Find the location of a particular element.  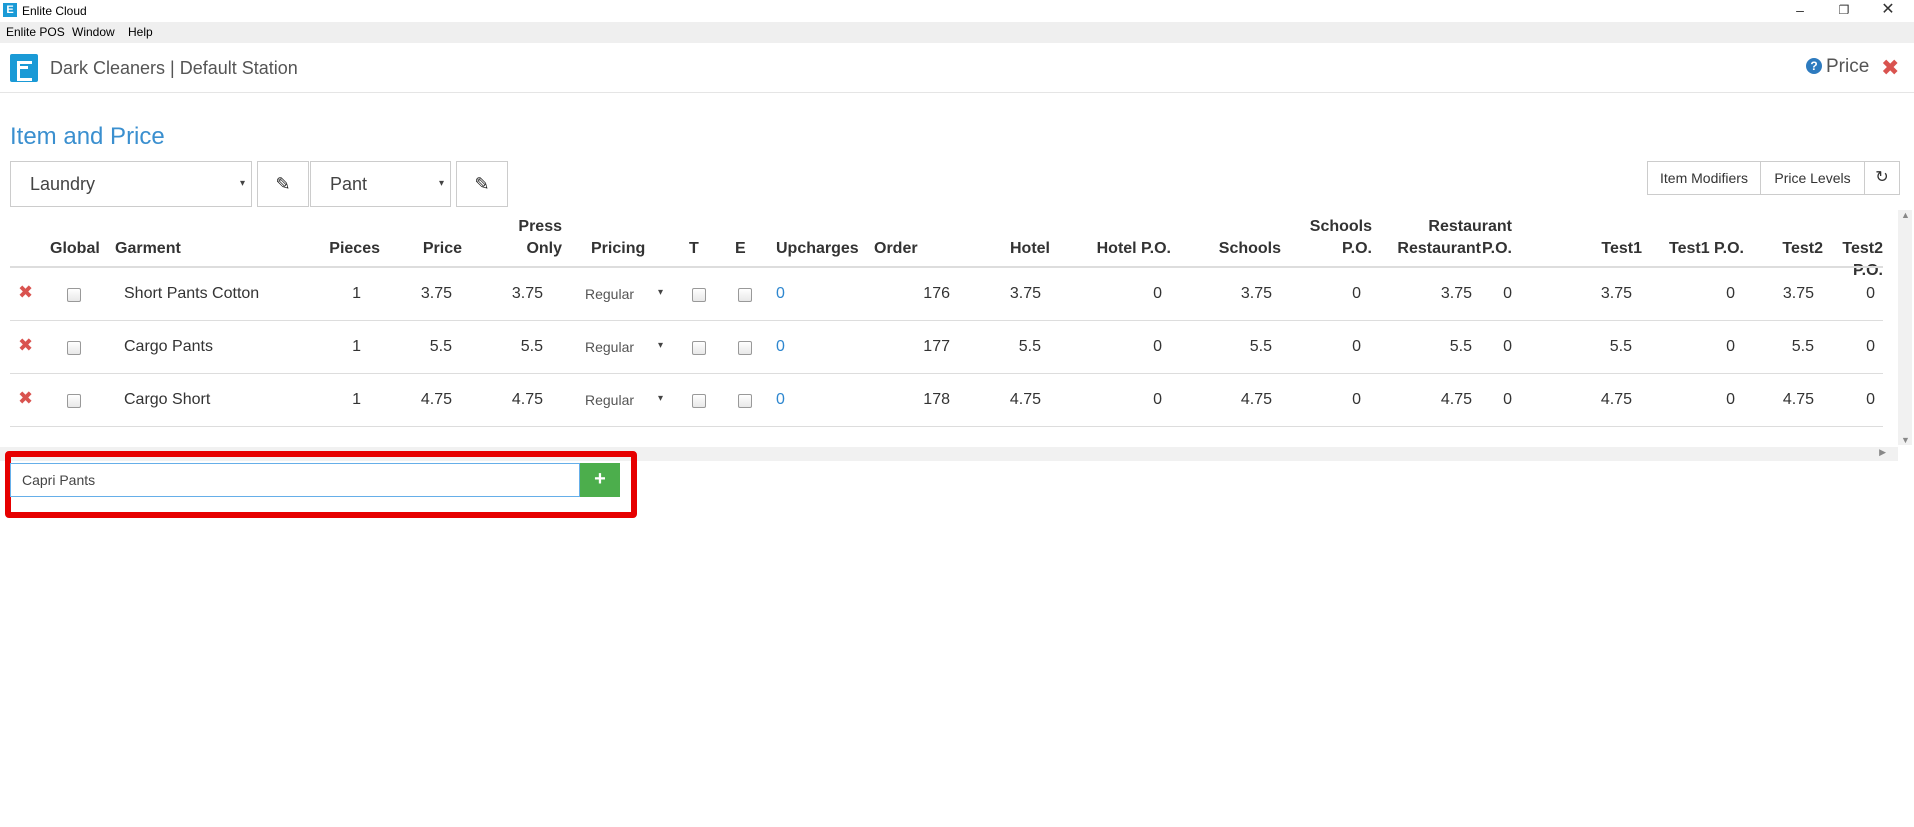

refresh-button: ↻ is located at coordinates (1882, 178).